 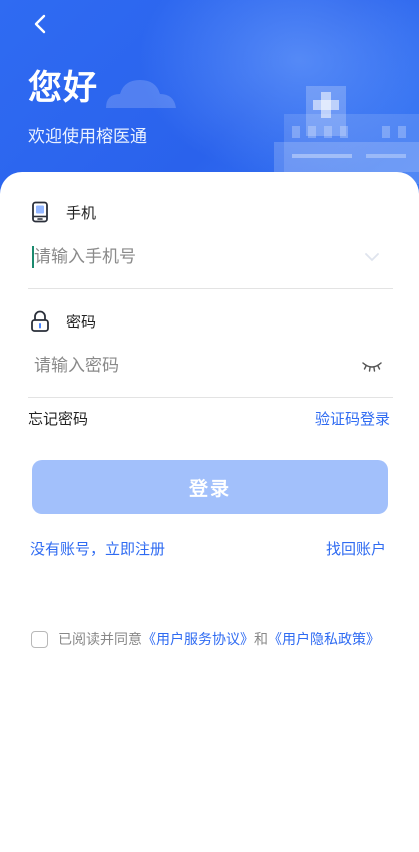 I want to click on phone-label: 手机, so click(x=81, y=212).